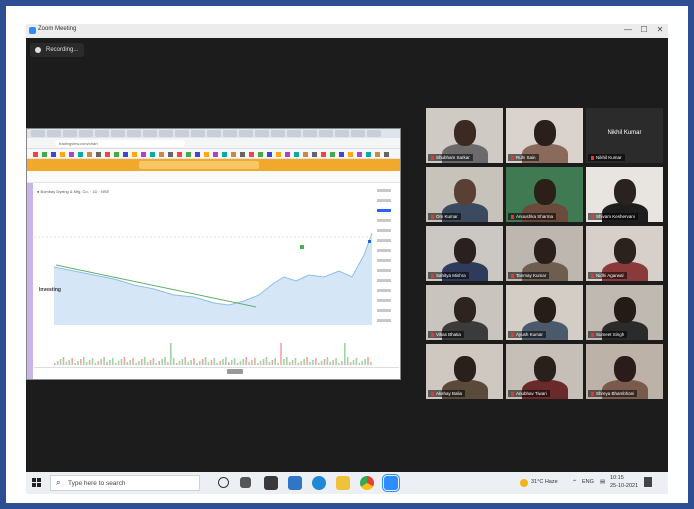  What do you see at coordinates (464, 371) in the screenshot?
I see `participant-tile: Akshay Balia` at bounding box center [464, 371].